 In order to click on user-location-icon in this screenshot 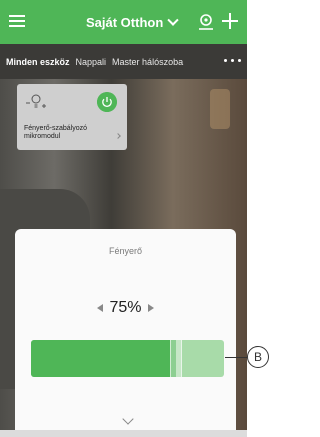, I will do `click(206, 22)`.